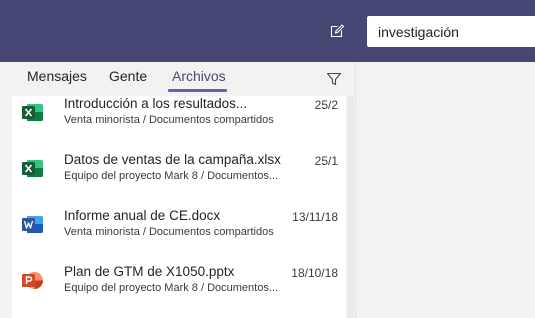  What do you see at coordinates (451, 31) in the screenshot?
I see `search-input` at bounding box center [451, 31].